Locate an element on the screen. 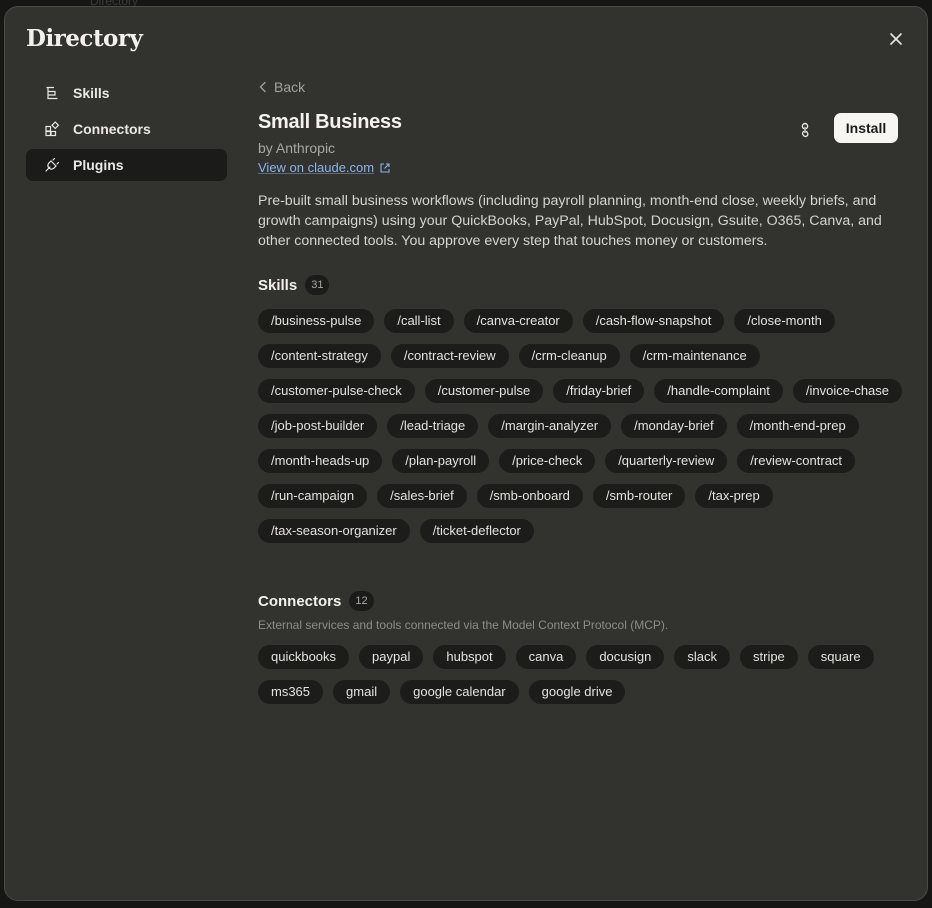  skill-chip: /invoice-chase is located at coordinates (847, 391).